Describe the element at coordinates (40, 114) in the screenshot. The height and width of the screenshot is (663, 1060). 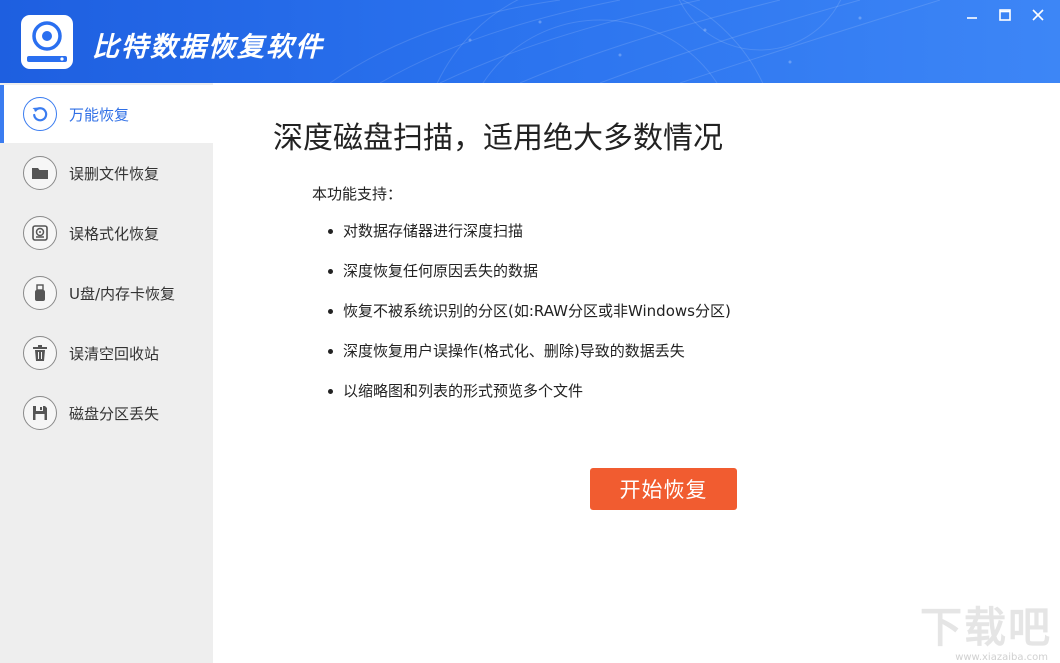
I see `refresh-icon` at that location.